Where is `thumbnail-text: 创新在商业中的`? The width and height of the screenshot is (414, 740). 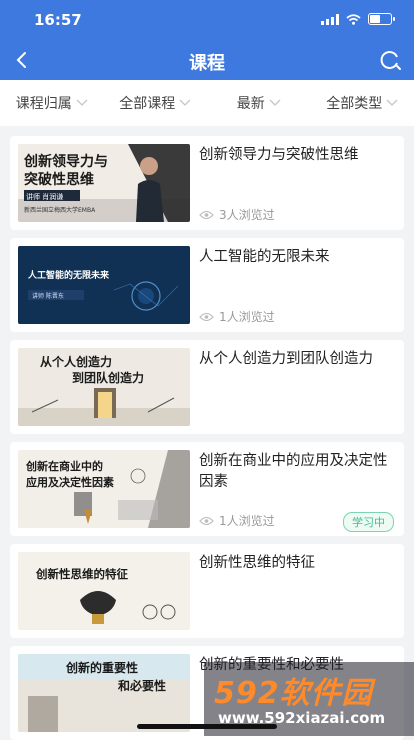 thumbnail-text: 创新在商业中的 is located at coordinates (64, 466).